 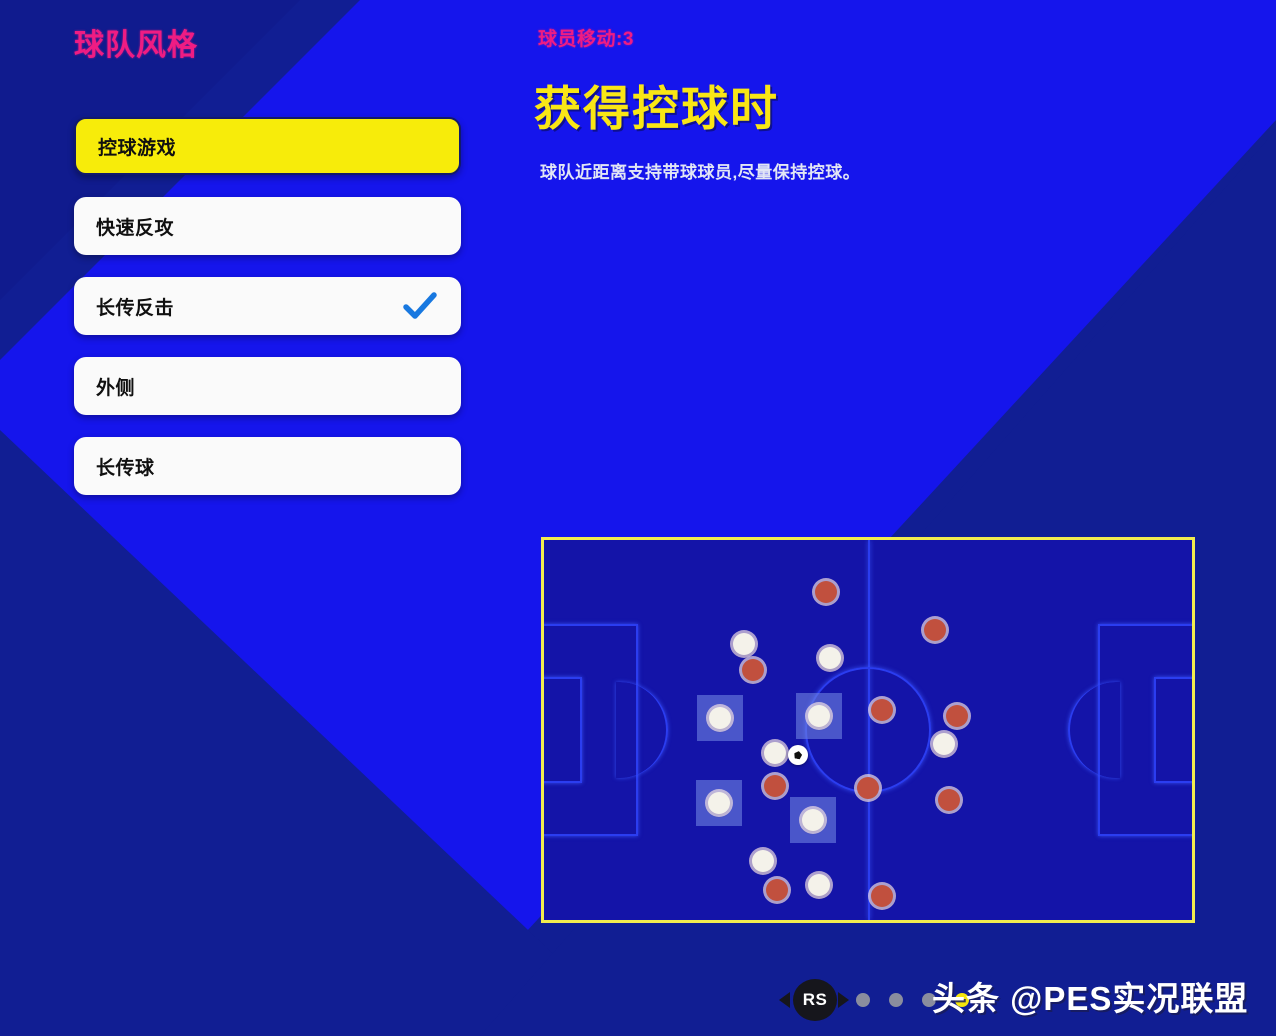 I want to click on soccer-ball-icon, so click(x=798, y=755).